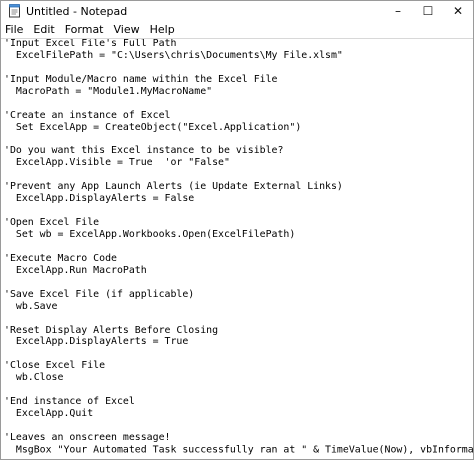 The image size is (474, 460). Describe the element at coordinates (238, 366) in the screenshot. I see `editor-line: 'Close Excel File` at that location.